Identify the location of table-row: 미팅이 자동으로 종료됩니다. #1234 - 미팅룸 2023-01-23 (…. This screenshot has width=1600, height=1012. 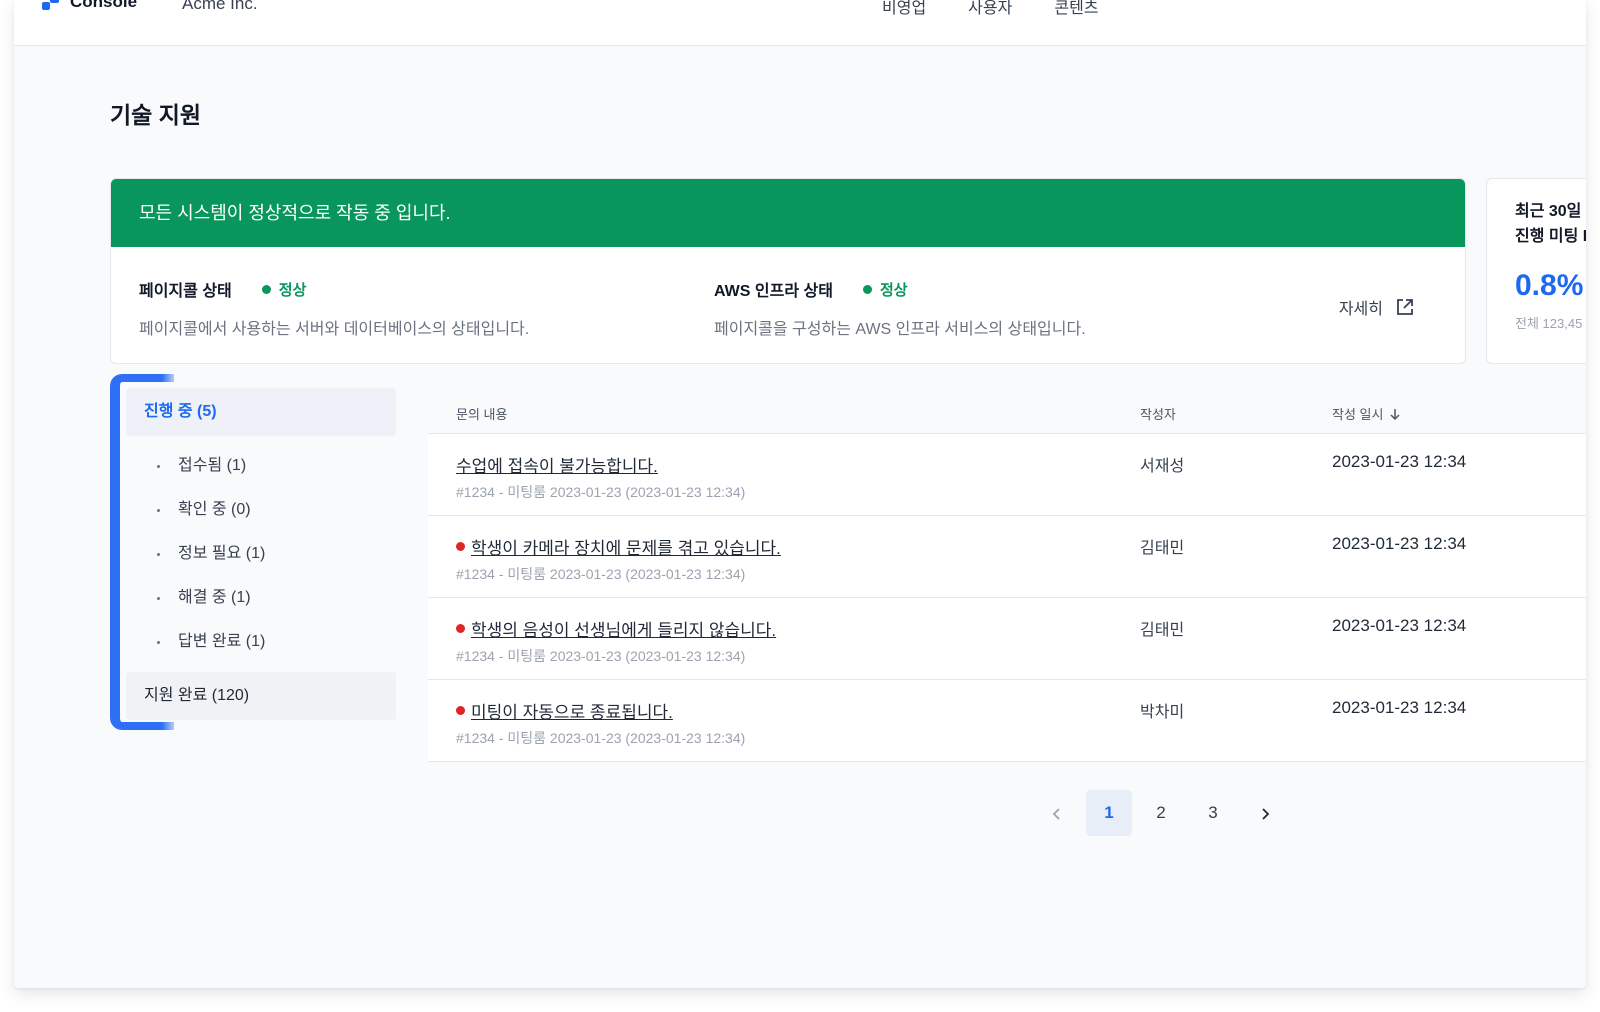
(1007, 721).